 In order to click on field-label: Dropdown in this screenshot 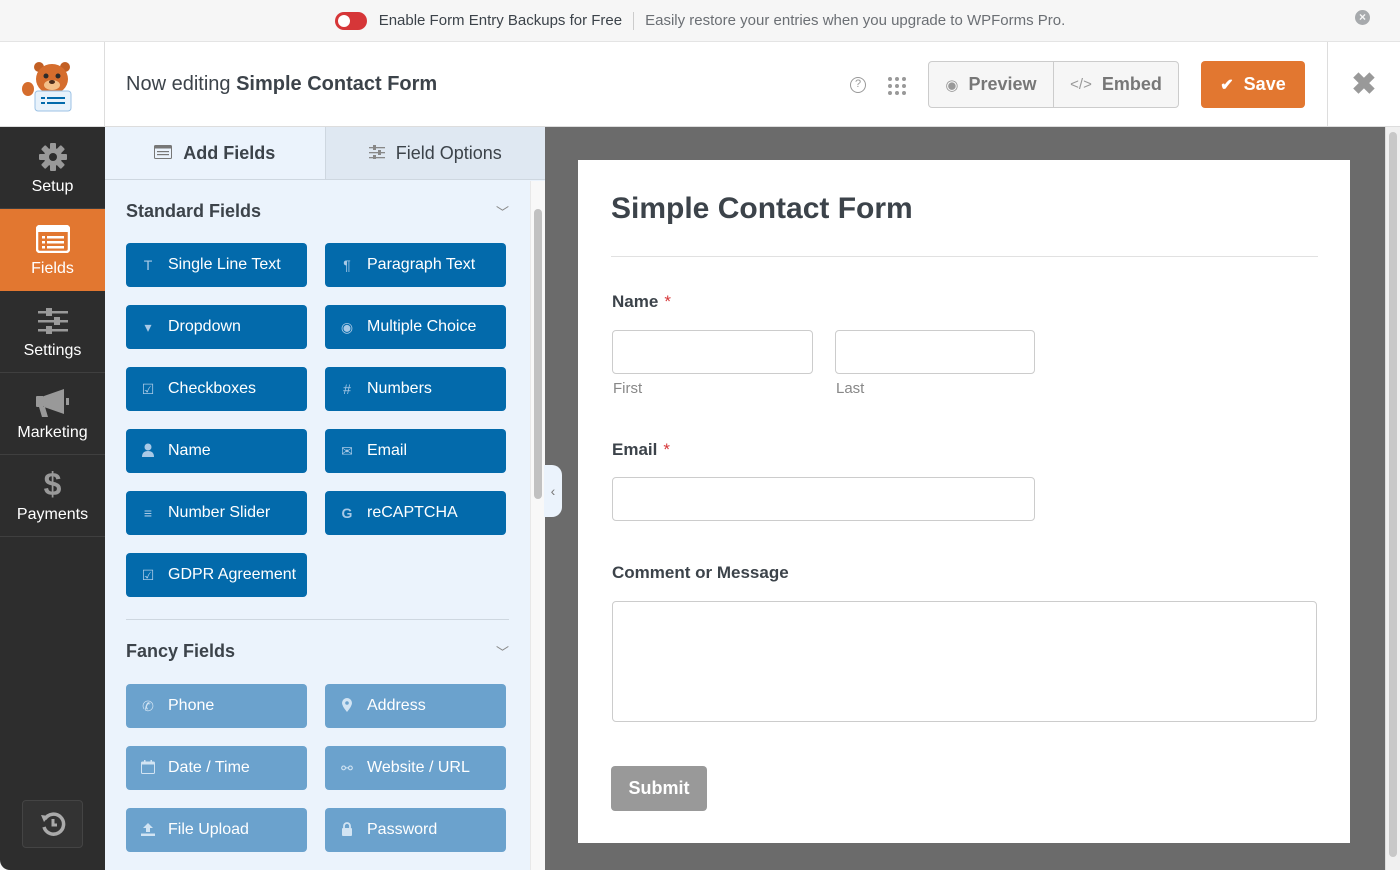, I will do `click(204, 326)`.